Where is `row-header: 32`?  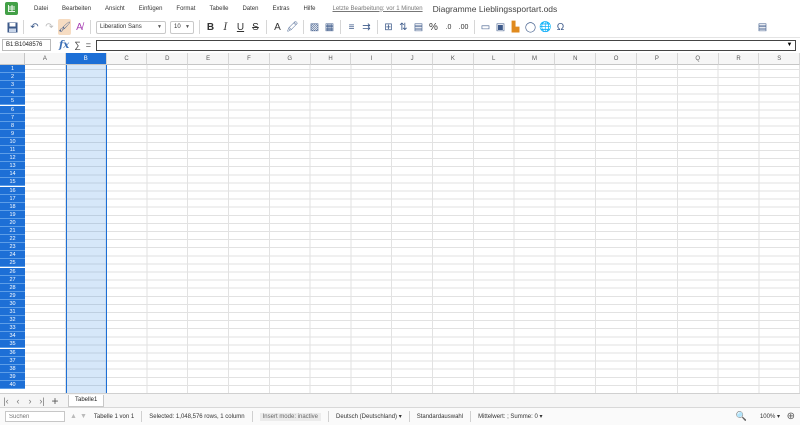 row-header: 32 is located at coordinates (12, 320).